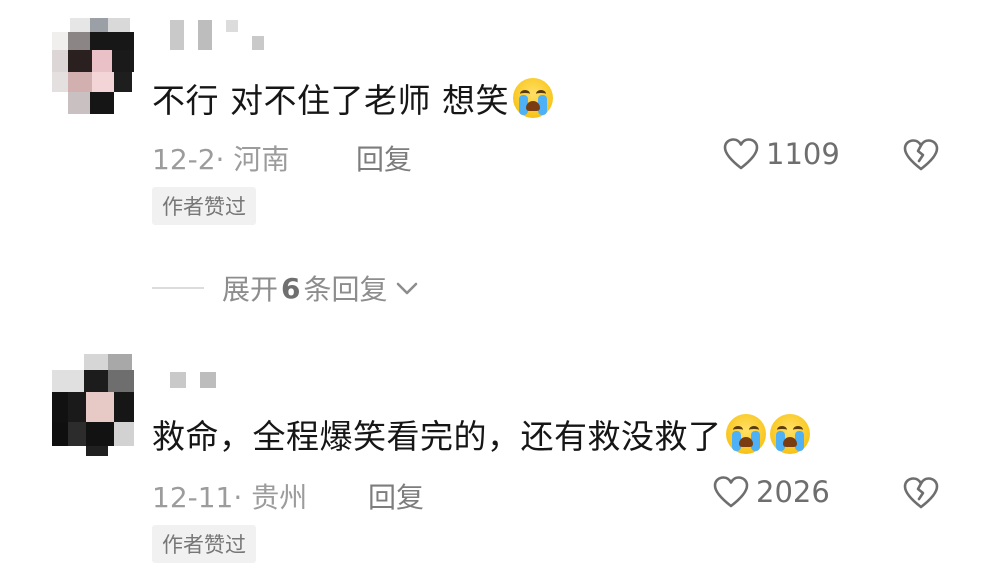 This screenshot has width=985, height=570. What do you see at coordinates (352, 98) in the screenshot?
I see `comment-text: 不行 对不住了老师 想笑` at bounding box center [352, 98].